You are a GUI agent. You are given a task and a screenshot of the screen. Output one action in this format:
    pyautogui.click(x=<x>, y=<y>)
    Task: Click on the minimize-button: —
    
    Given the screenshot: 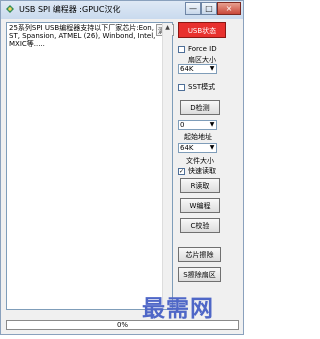 What is the action you would take?
    pyautogui.click(x=193, y=8)
    